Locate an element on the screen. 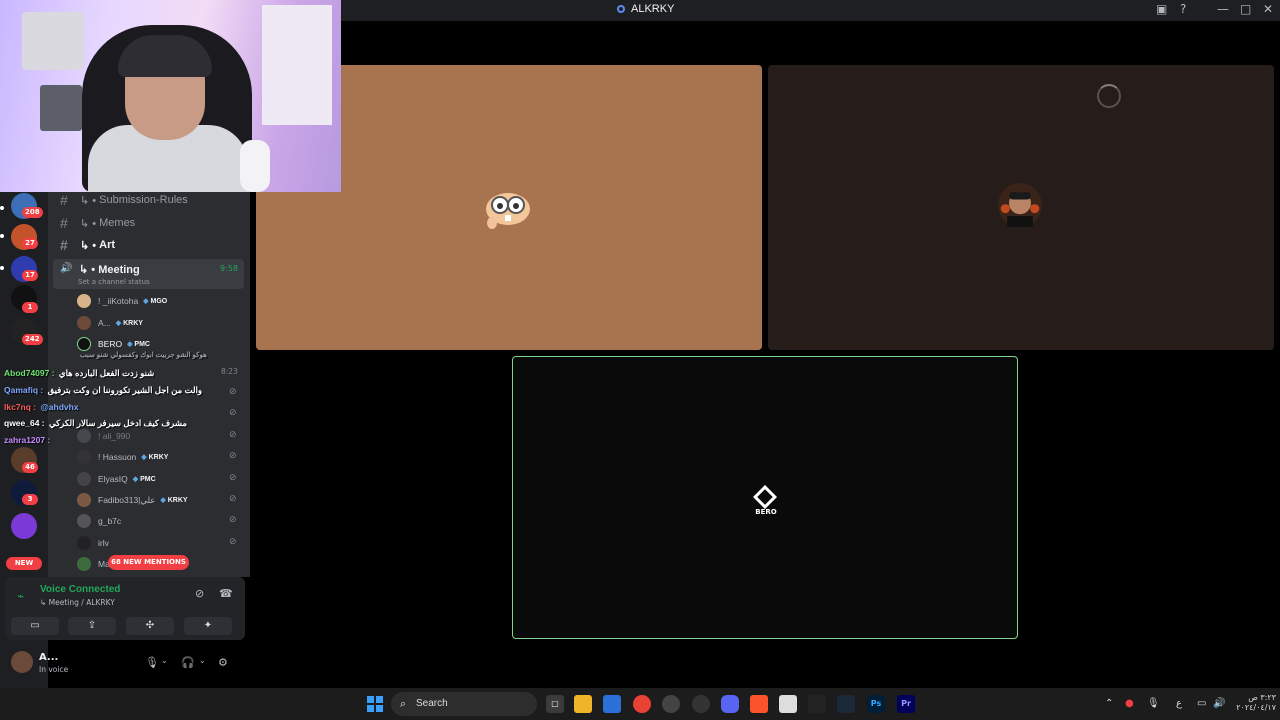 This screenshot has width=1280, height=720. taskbar-clock: ٣:٢٣ ص ٢٠٢٤/٠٤/١٧ is located at coordinates (1256, 703).